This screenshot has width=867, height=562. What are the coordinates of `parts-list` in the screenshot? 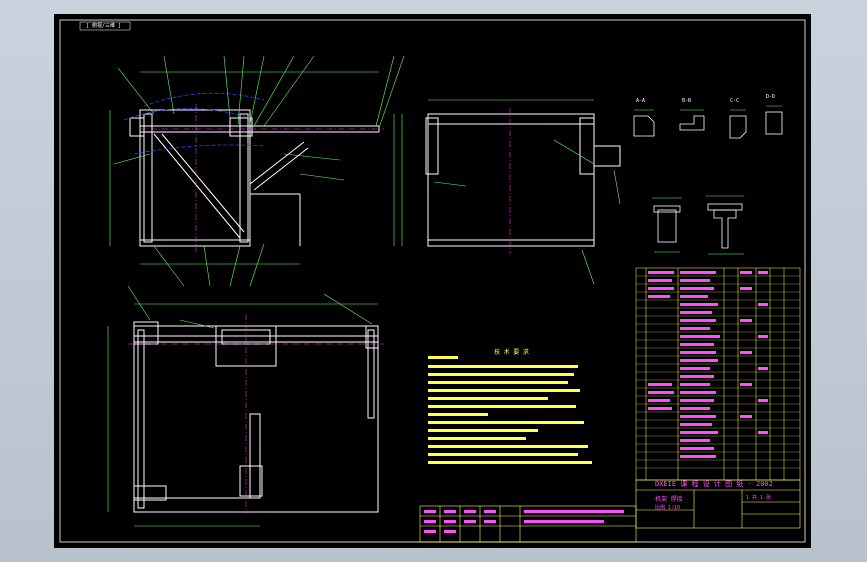 It's located at (718, 374).